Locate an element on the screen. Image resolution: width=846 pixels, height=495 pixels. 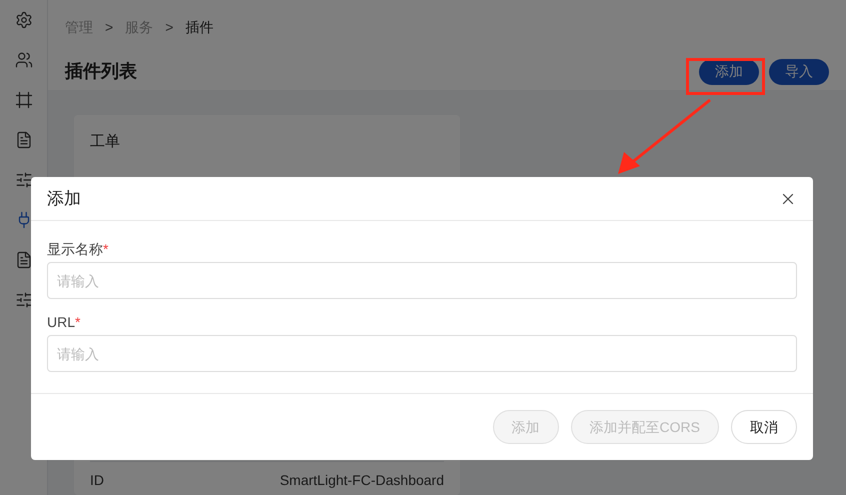
page-title: 插件列表 is located at coordinates (101, 71).